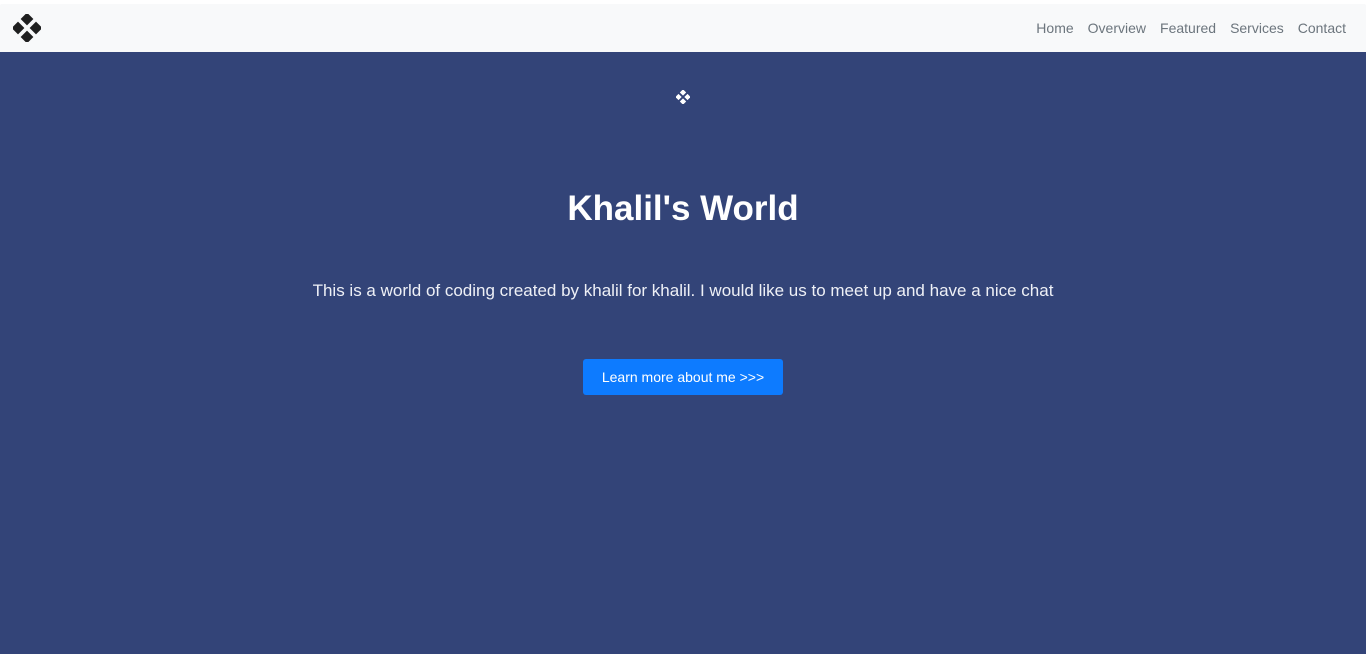  I want to click on nav-link-featured: Featured, so click(1188, 28).